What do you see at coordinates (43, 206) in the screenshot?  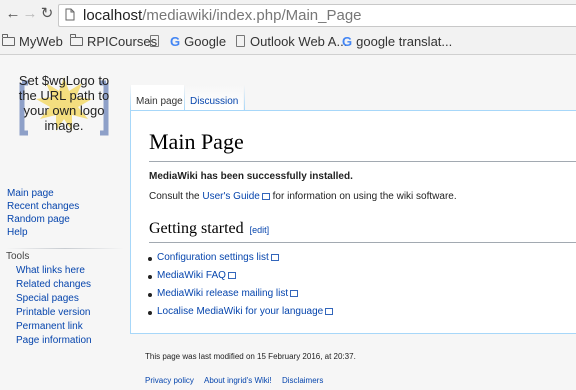 I see `sidebar-item-recent-changes: Recent changes` at bounding box center [43, 206].